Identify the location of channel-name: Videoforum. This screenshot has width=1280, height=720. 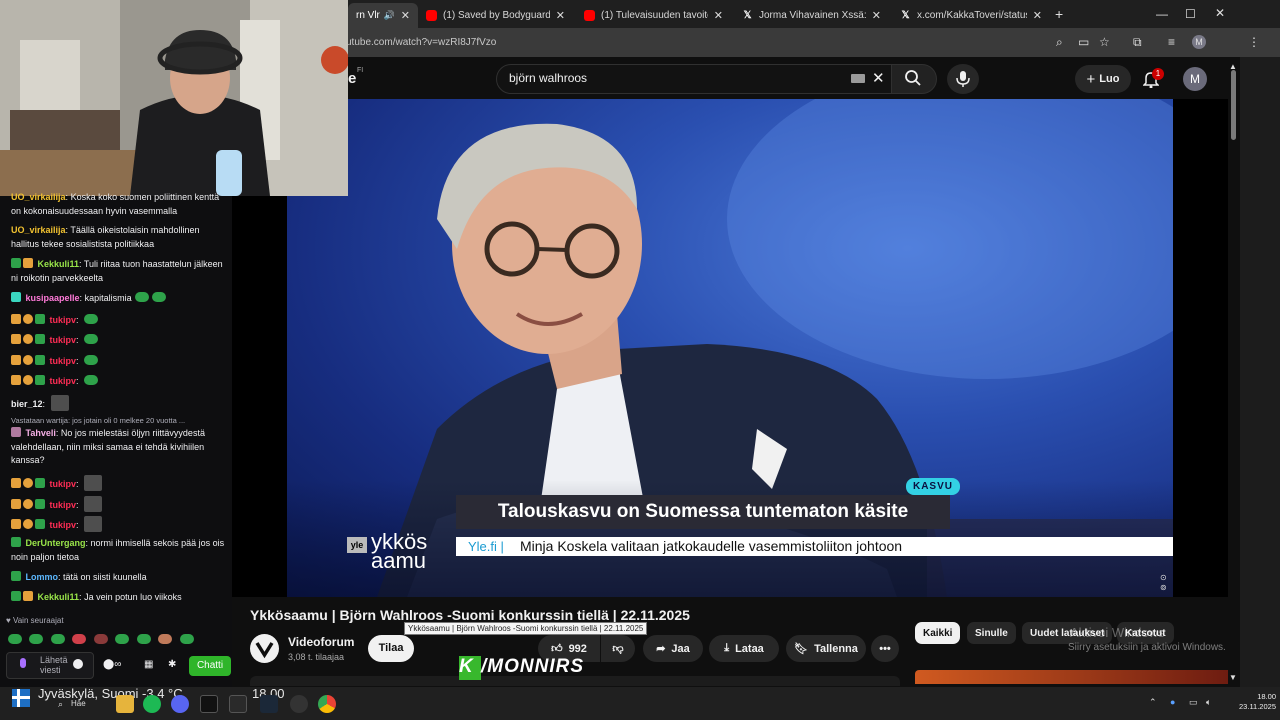
(321, 642).